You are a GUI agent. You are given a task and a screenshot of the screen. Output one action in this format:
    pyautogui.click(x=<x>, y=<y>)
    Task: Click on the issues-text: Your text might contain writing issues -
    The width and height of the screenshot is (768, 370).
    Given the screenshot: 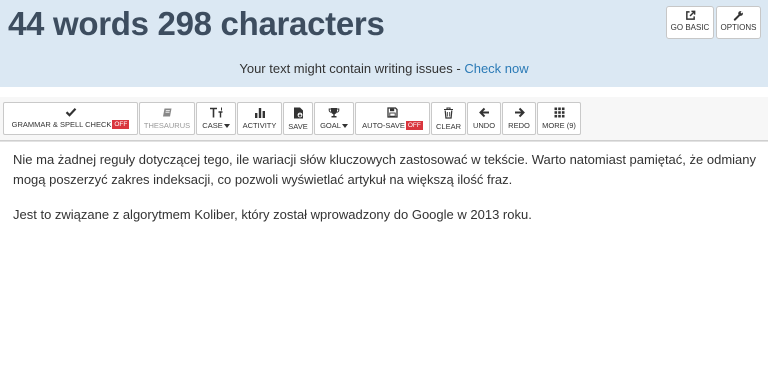 What is the action you would take?
    pyautogui.click(x=352, y=68)
    